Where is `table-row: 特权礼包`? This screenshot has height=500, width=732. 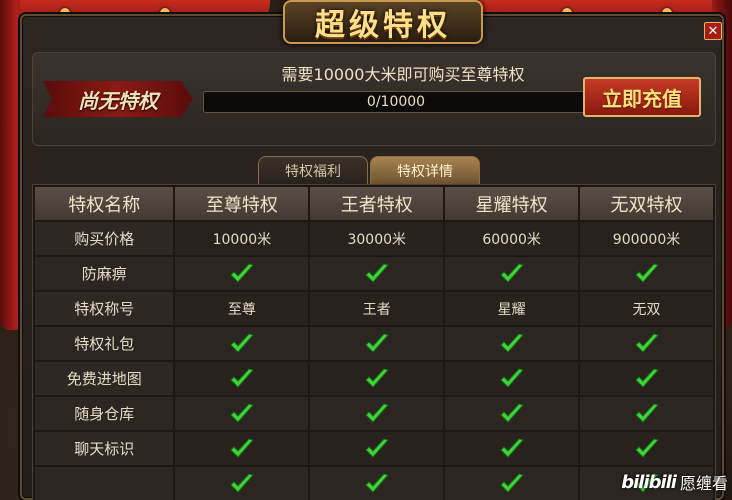 table-row: 特权礼包 is located at coordinates (374, 343).